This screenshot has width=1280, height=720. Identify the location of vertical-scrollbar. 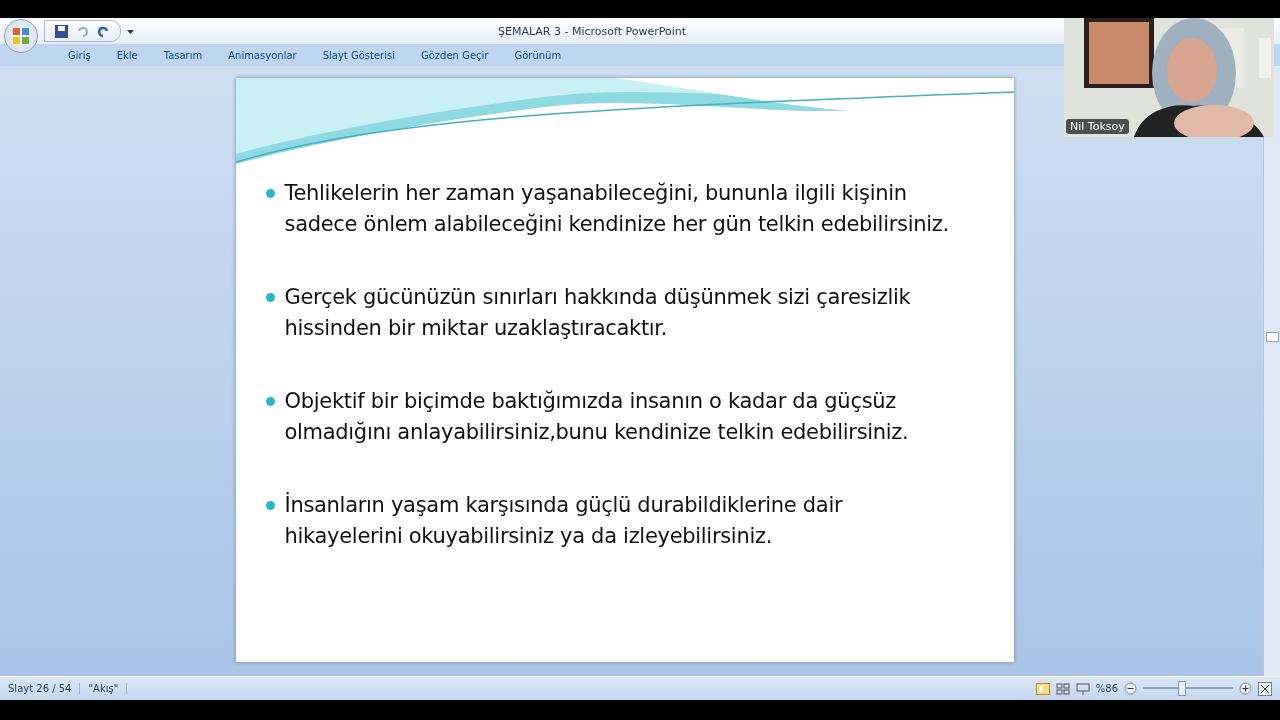
(1271, 371).